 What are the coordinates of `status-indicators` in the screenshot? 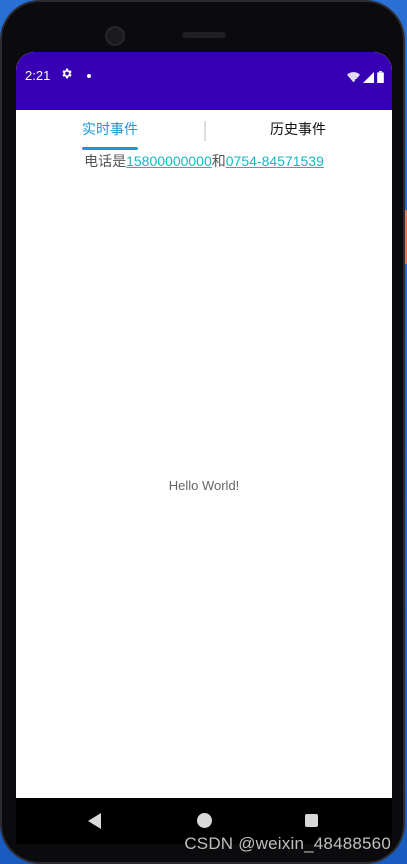 It's located at (365, 77).